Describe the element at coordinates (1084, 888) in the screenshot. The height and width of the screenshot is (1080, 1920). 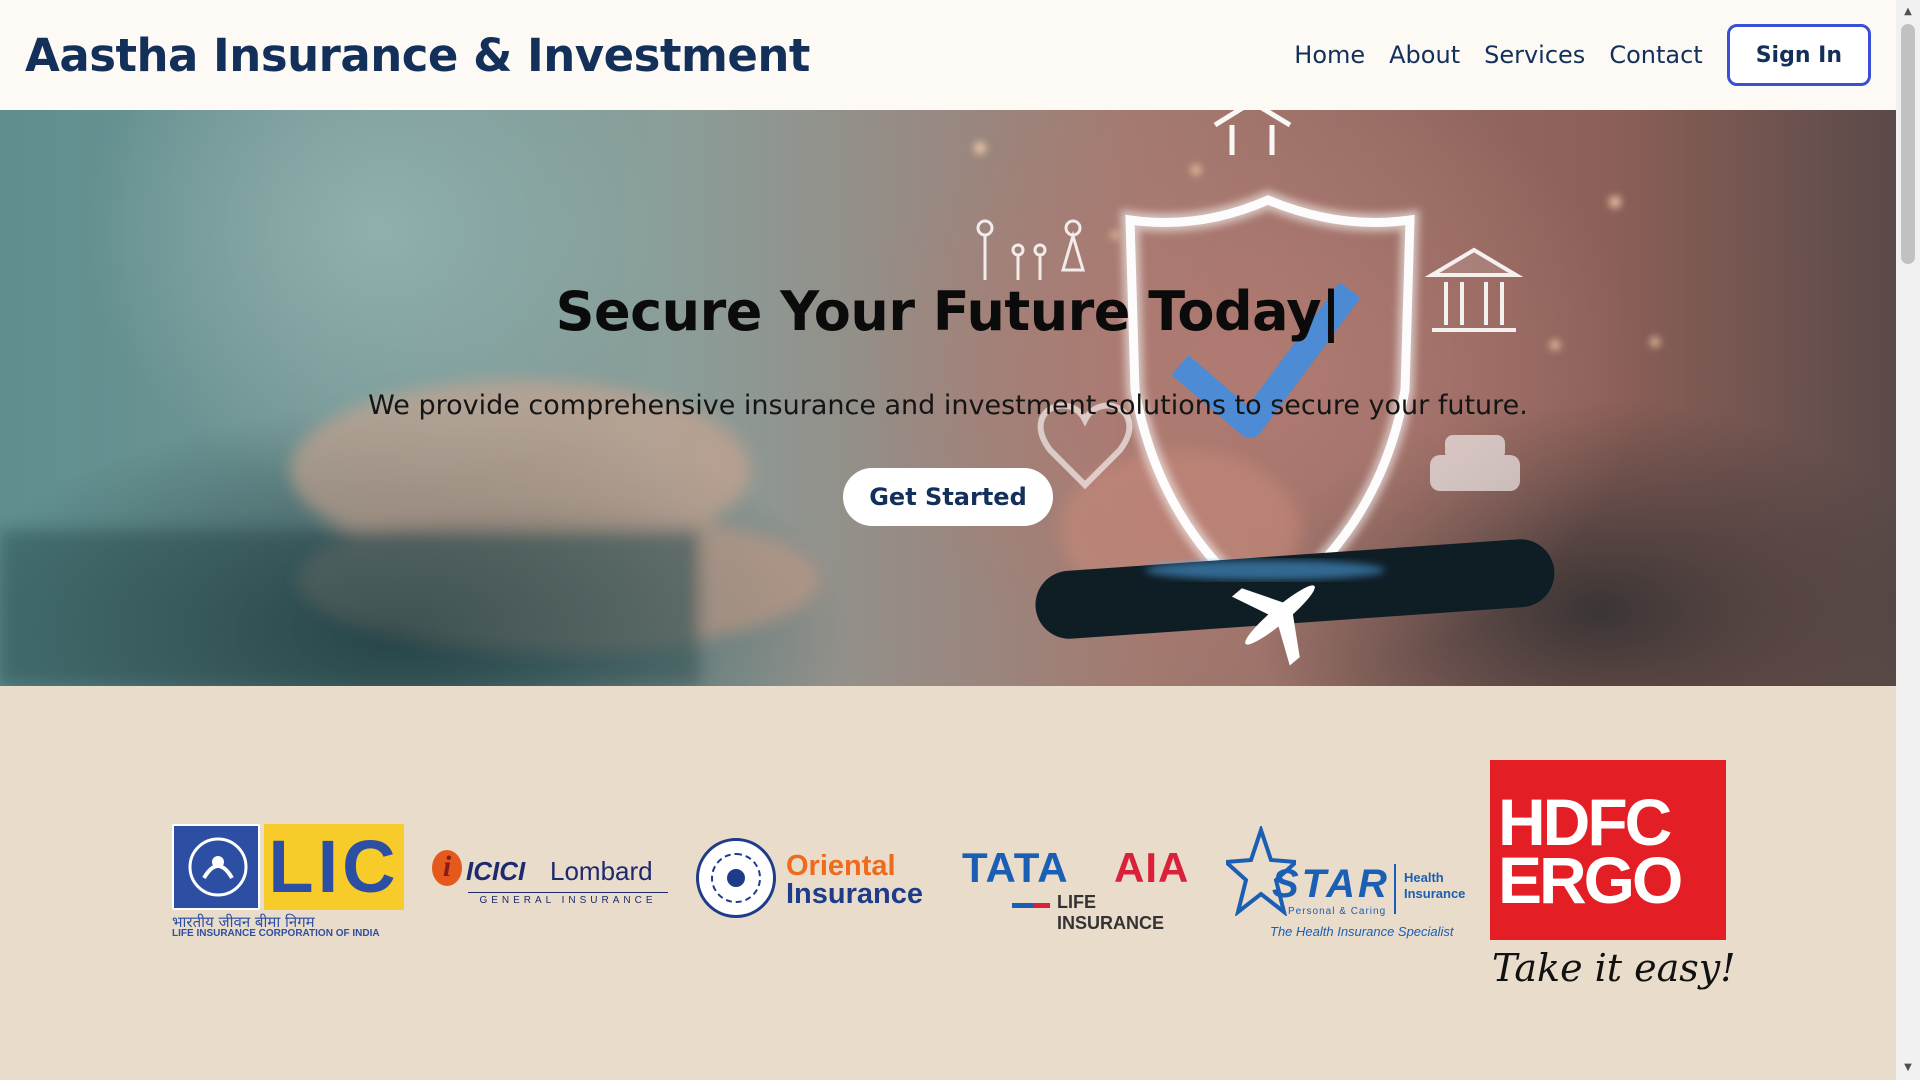
I see `tata-aia-logo: TATA AIA LIFE INSURANCE` at that location.